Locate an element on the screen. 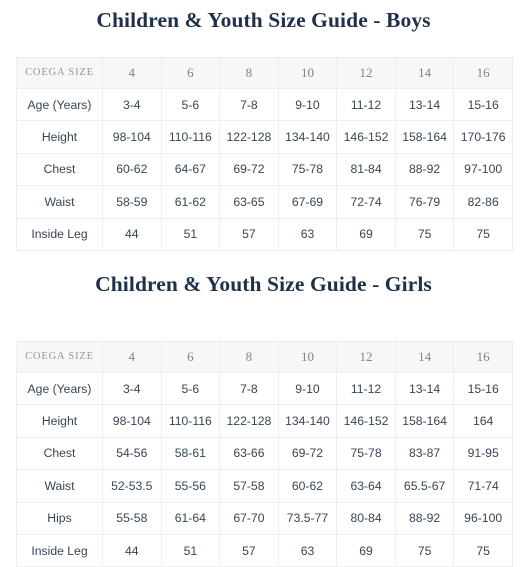 Image resolution: width=527 pixels, height=567 pixels. page-title-girls: Children & Youth Size Guide - Girls is located at coordinates (263, 284).